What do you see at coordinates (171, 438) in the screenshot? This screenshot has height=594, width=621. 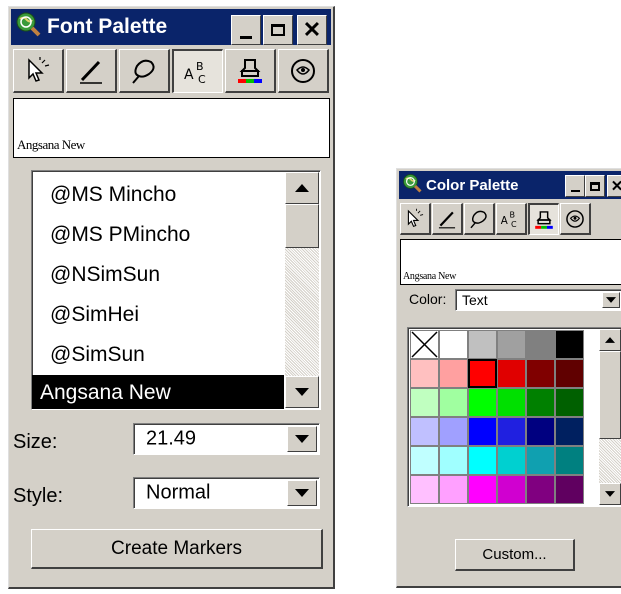 I see `size-value: 21.49` at bounding box center [171, 438].